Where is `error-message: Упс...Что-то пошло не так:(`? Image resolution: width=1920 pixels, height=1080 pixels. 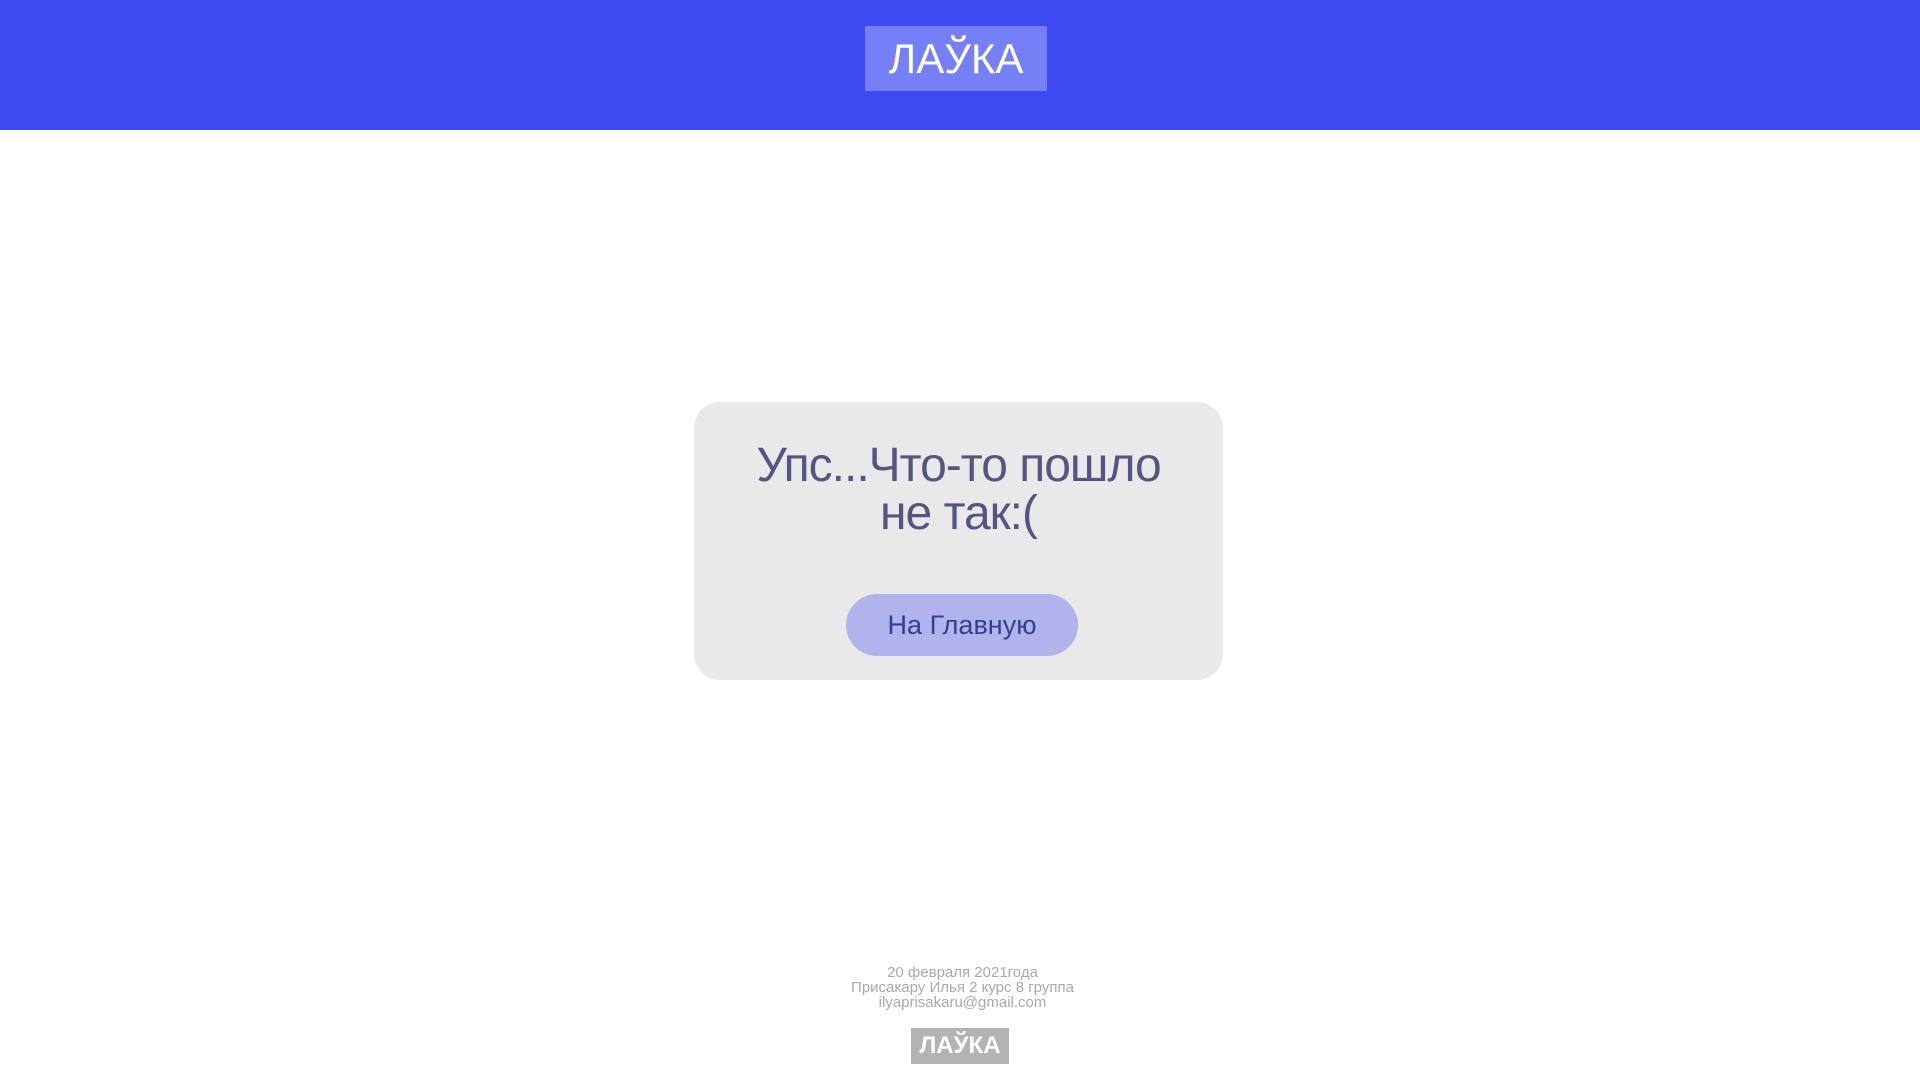
error-message: Упс...Что-то пошло не так:( is located at coordinates (958, 490).